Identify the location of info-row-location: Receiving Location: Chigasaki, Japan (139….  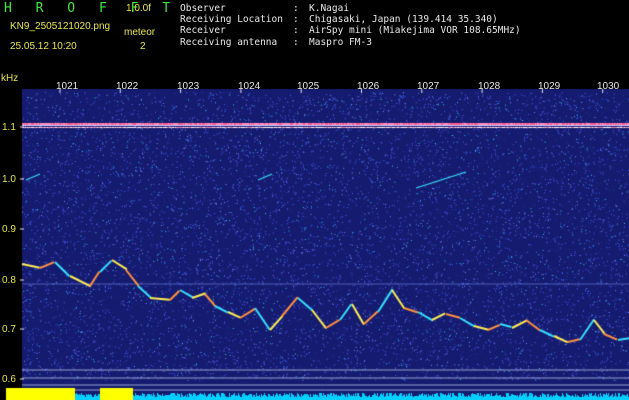
(350, 19).